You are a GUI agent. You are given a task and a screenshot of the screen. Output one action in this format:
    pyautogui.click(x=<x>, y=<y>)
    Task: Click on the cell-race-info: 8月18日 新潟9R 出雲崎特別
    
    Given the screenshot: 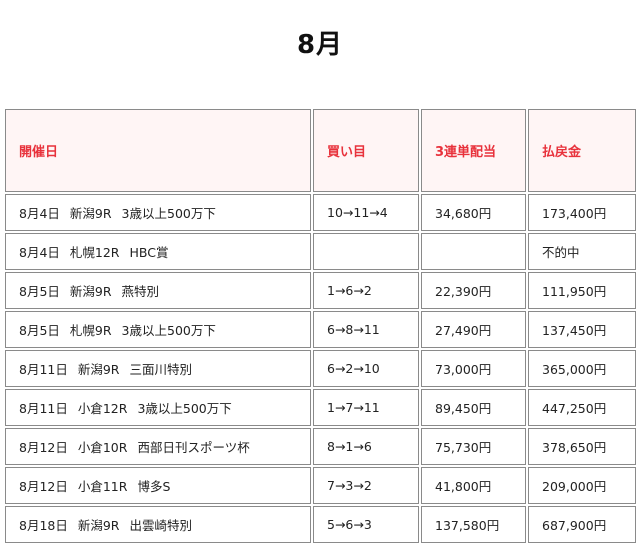 What is the action you would take?
    pyautogui.click(x=158, y=524)
    